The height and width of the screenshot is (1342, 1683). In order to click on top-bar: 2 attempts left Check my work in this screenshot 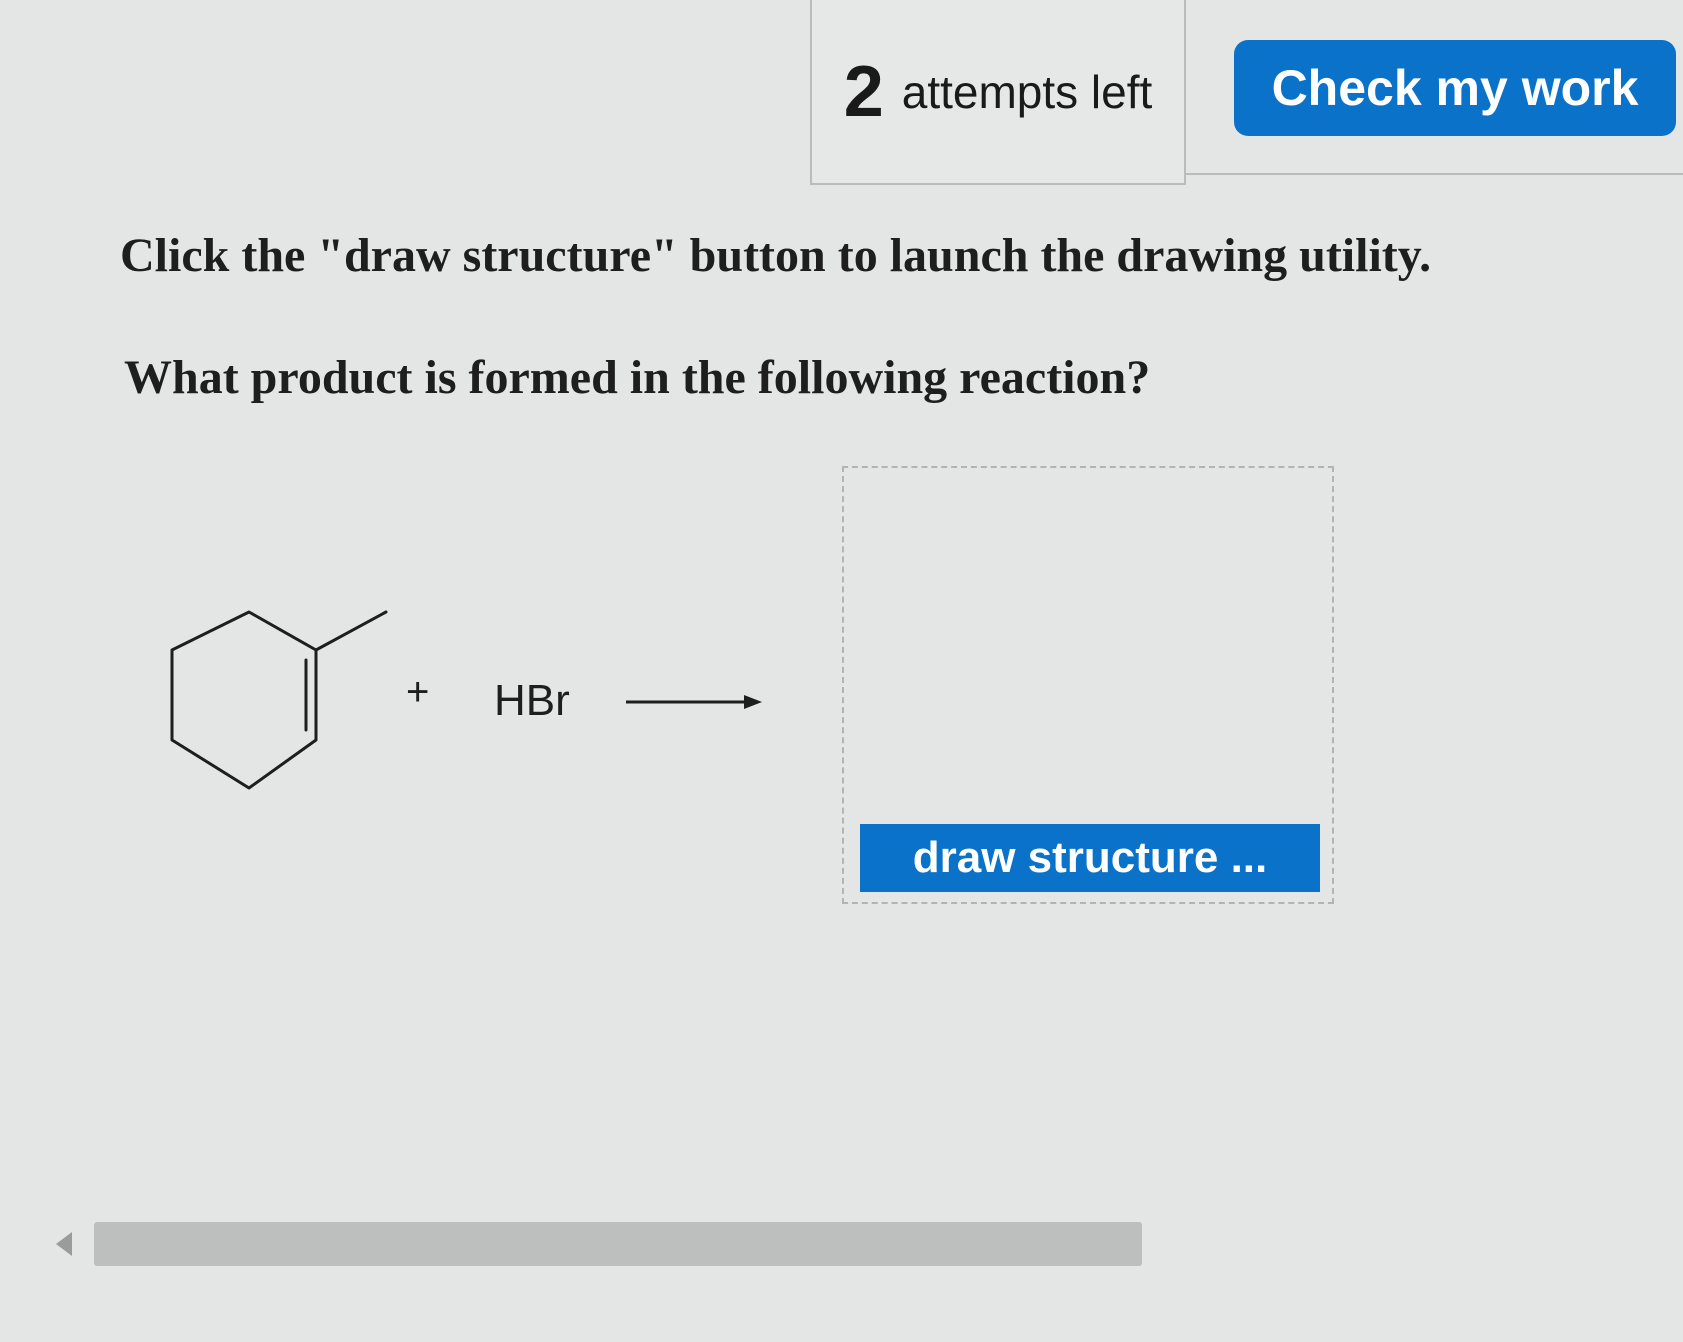, I will do `click(841, 92)`.